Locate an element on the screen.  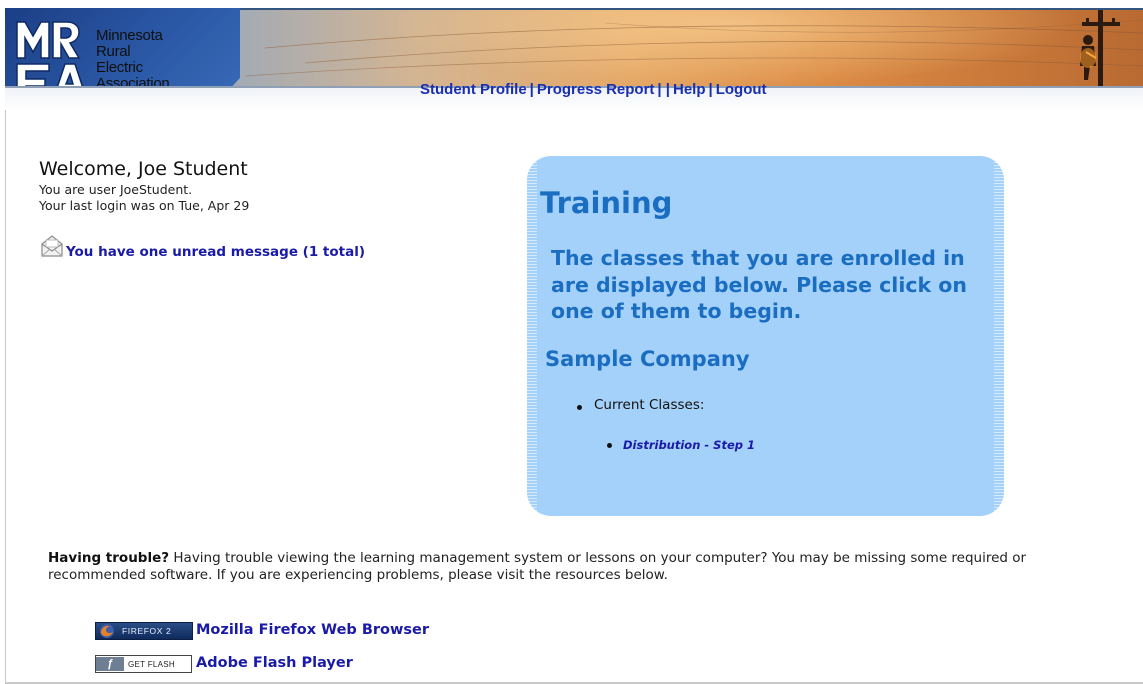
firefox-badge: FIREFOX 2 is located at coordinates (144, 631).